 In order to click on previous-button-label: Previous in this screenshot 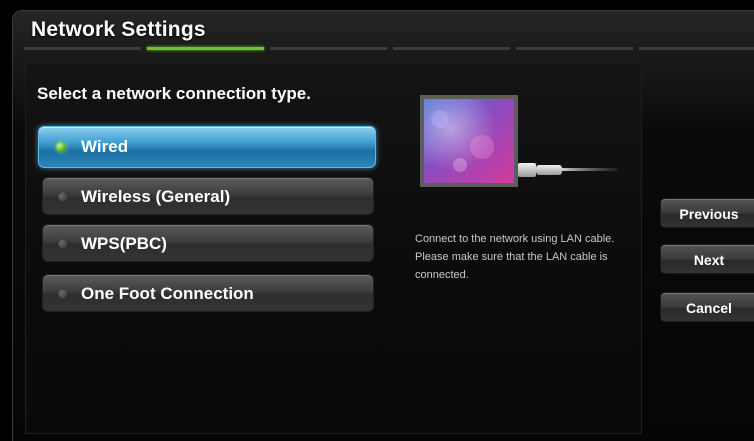, I will do `click(709, 214)`.